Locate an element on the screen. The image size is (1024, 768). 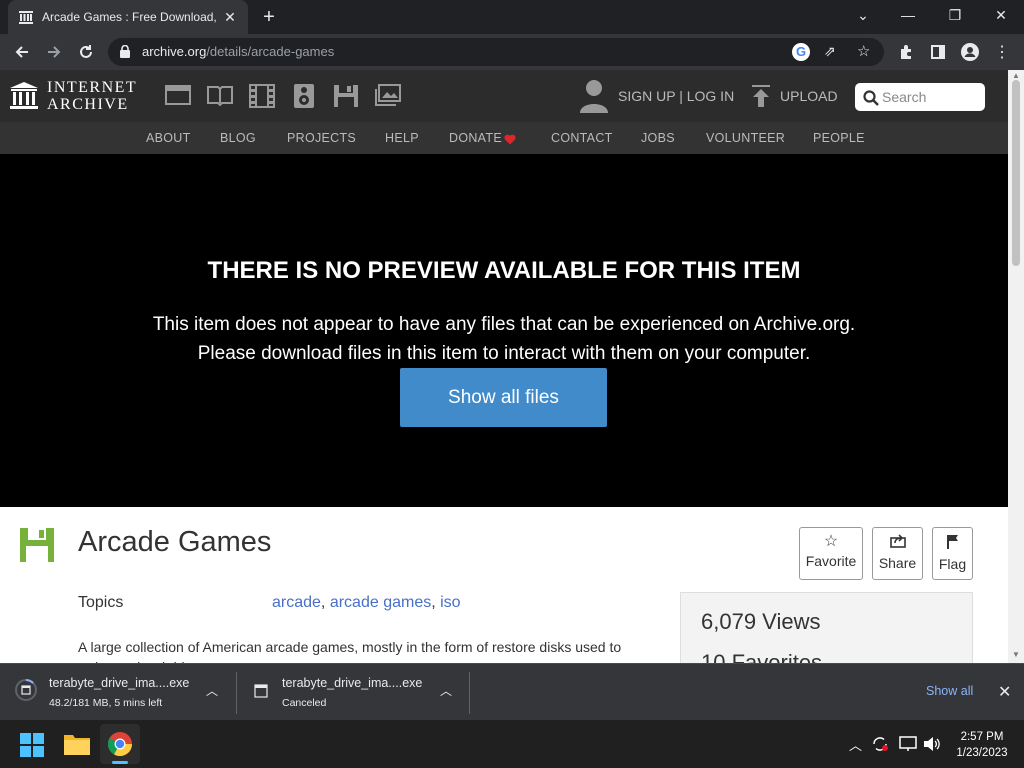
topics-label: Topics is located at coordinates (101, 602).